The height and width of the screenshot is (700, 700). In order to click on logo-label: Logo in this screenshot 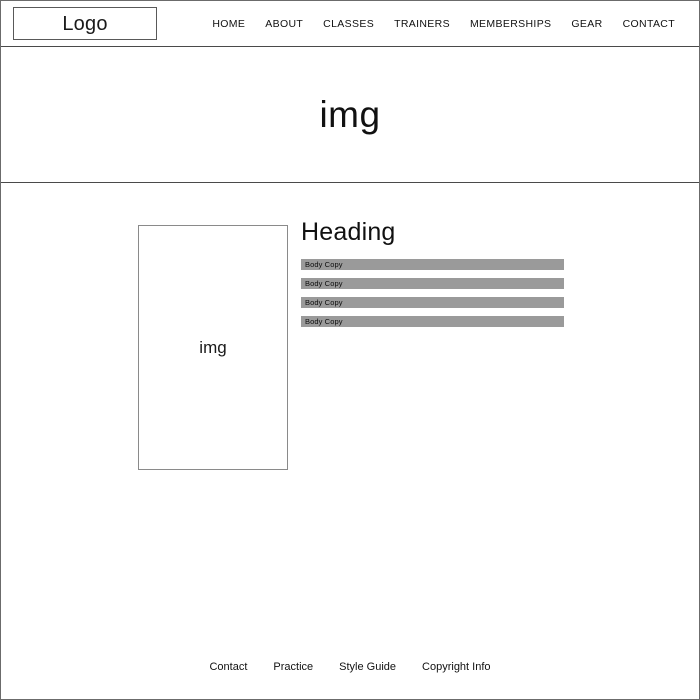, I will do `click(85, 23)`.